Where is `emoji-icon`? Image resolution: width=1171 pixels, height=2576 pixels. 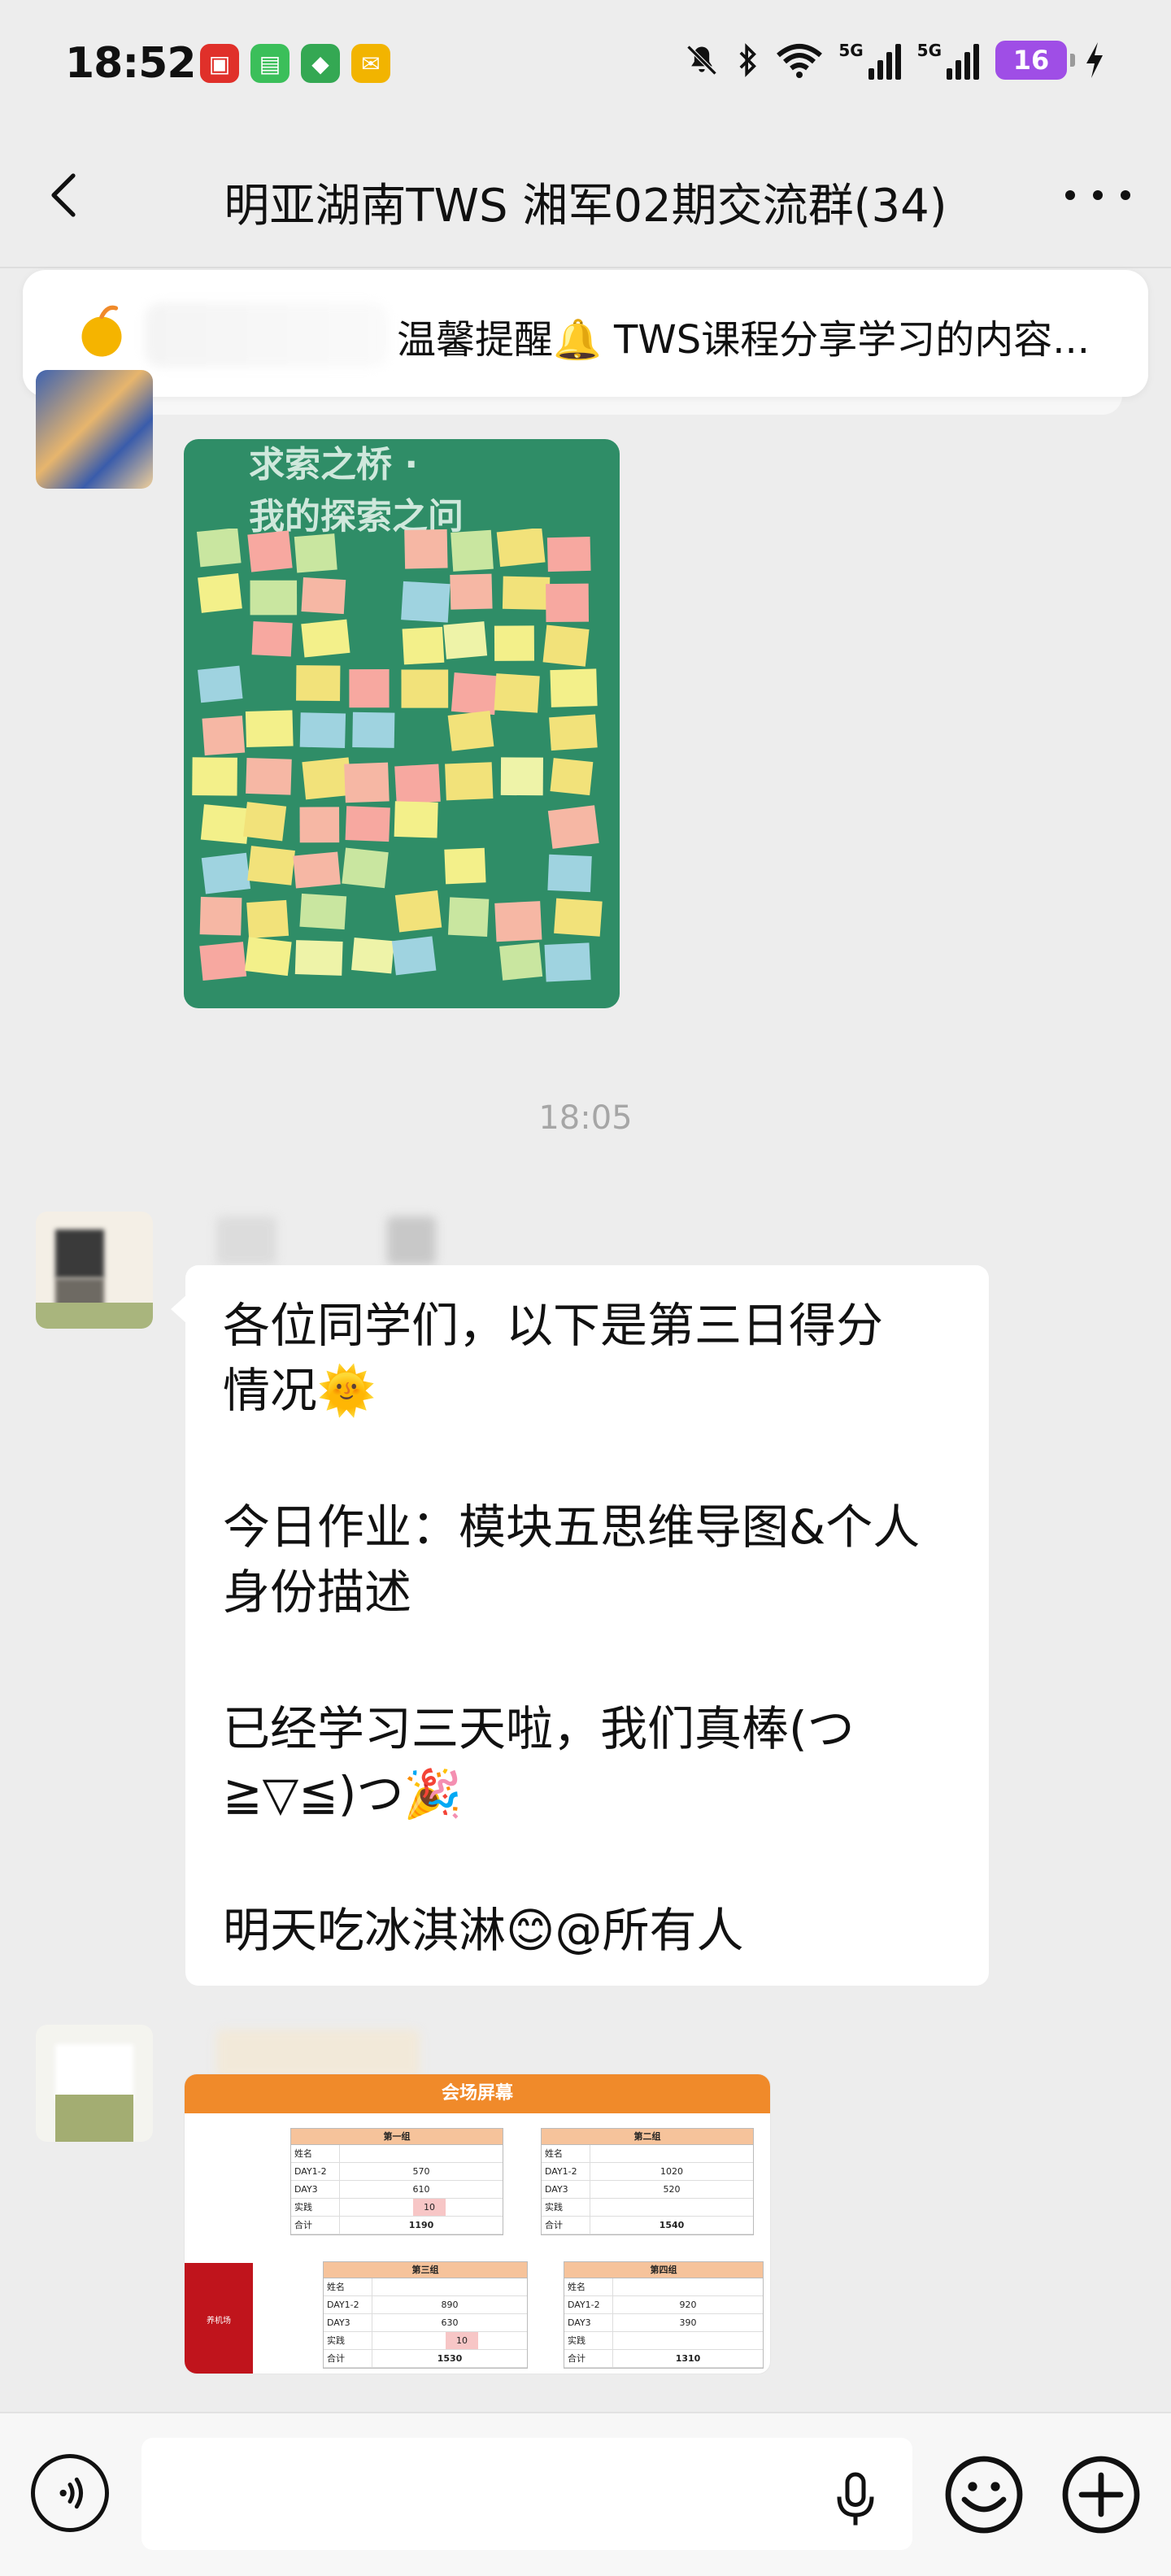
emoji-icon is located at coordinates (984, 2495).